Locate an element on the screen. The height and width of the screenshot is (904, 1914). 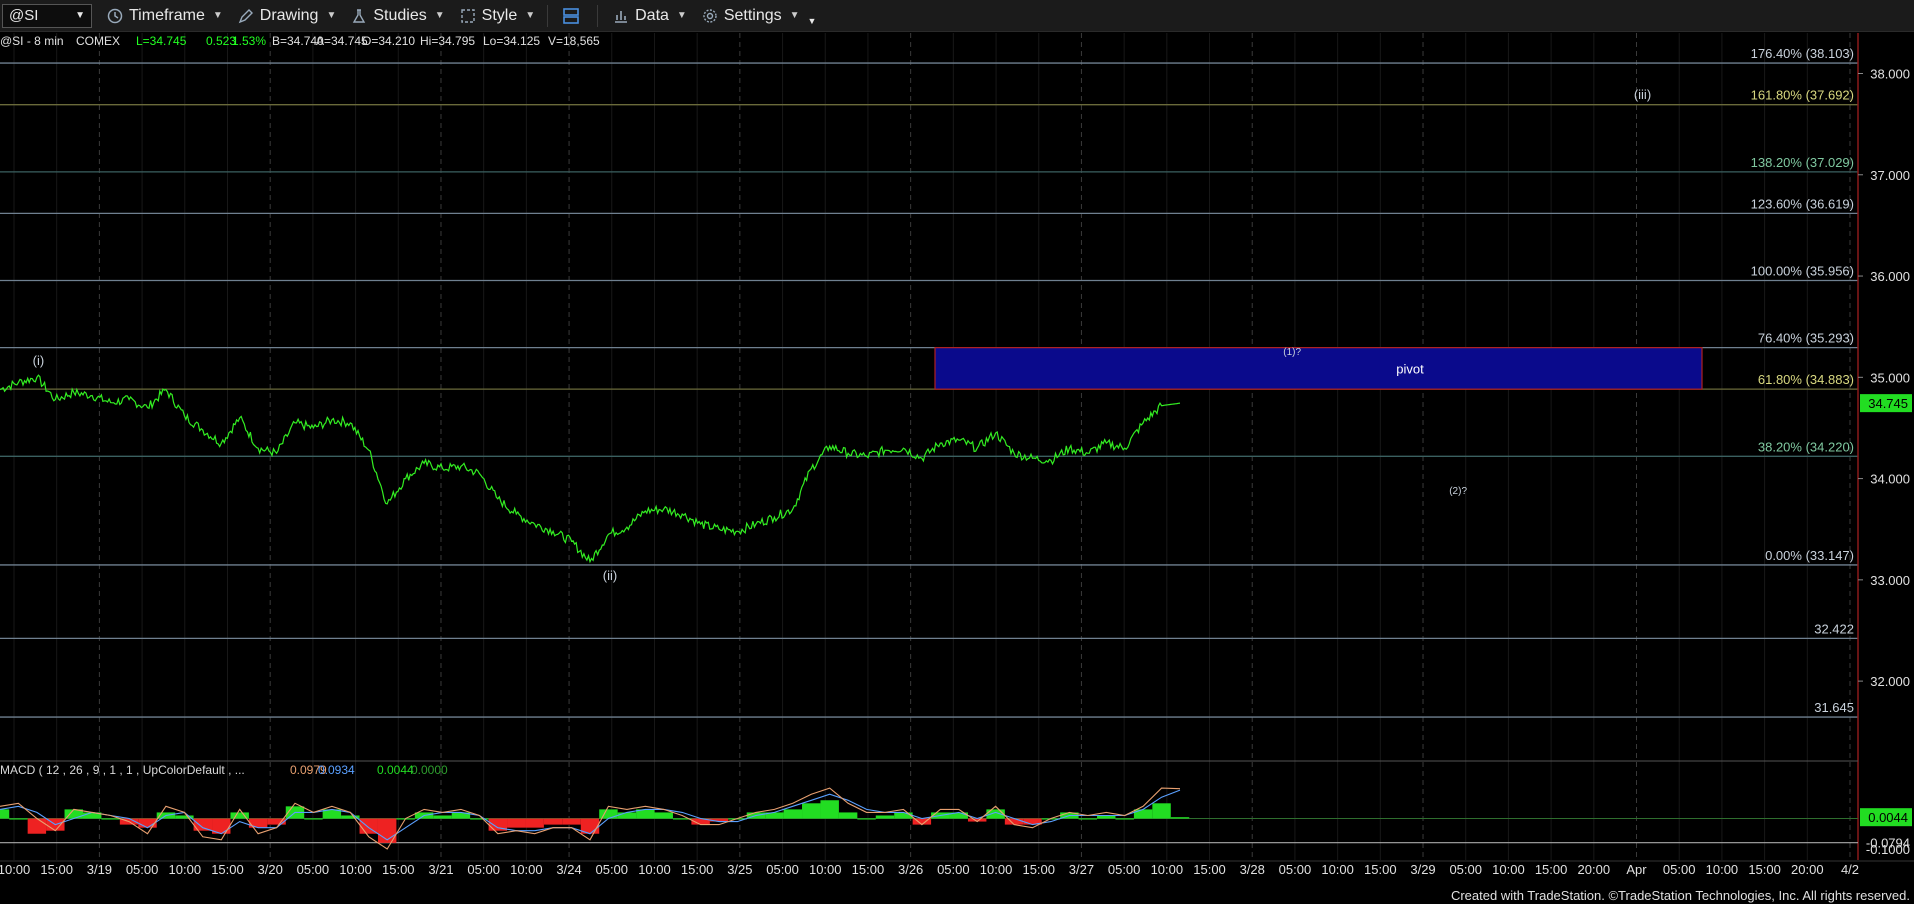
x-tick-label: 3/28 is located at coordinates (1252, 869).